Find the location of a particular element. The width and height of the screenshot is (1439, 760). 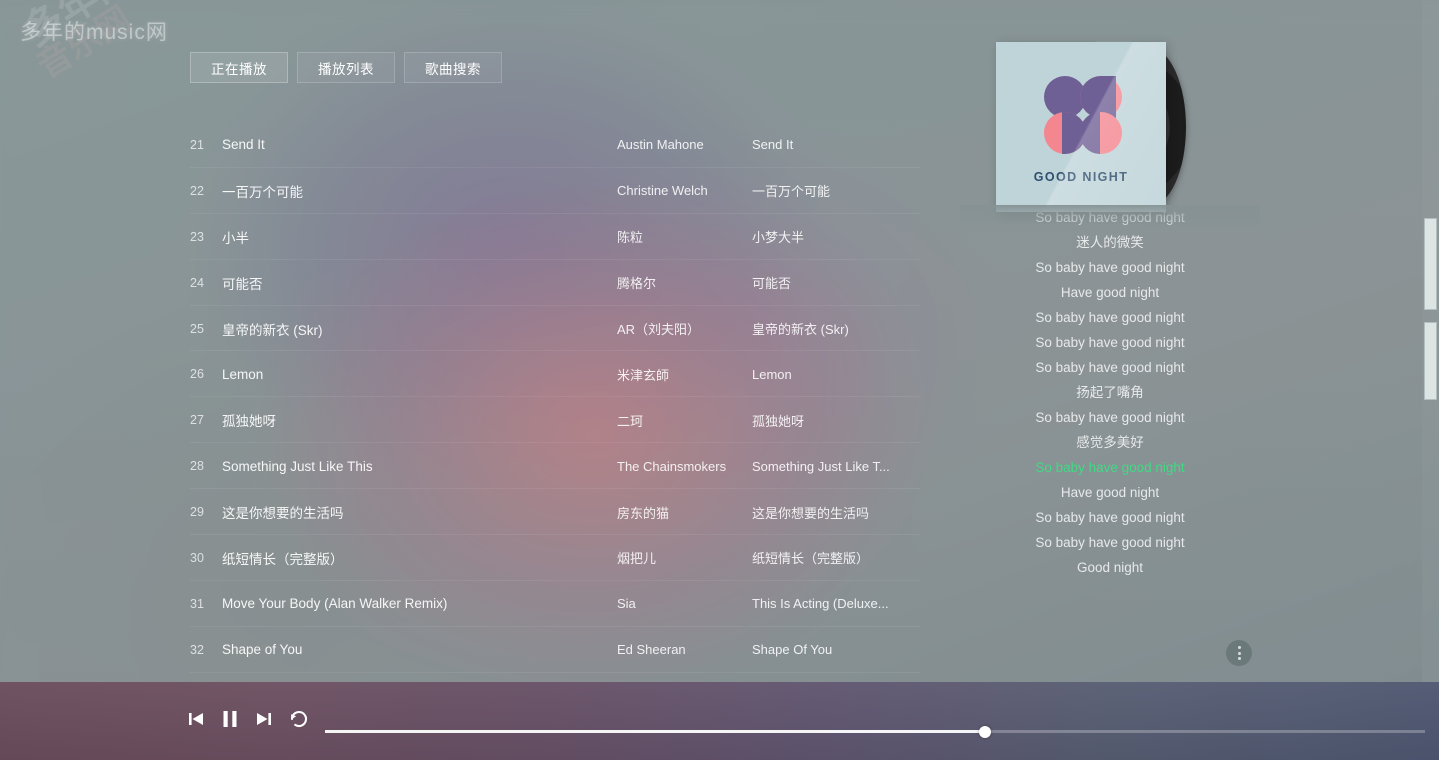

album-cover-area: GOOD NIGHT is located at coordinates (1101, 127).